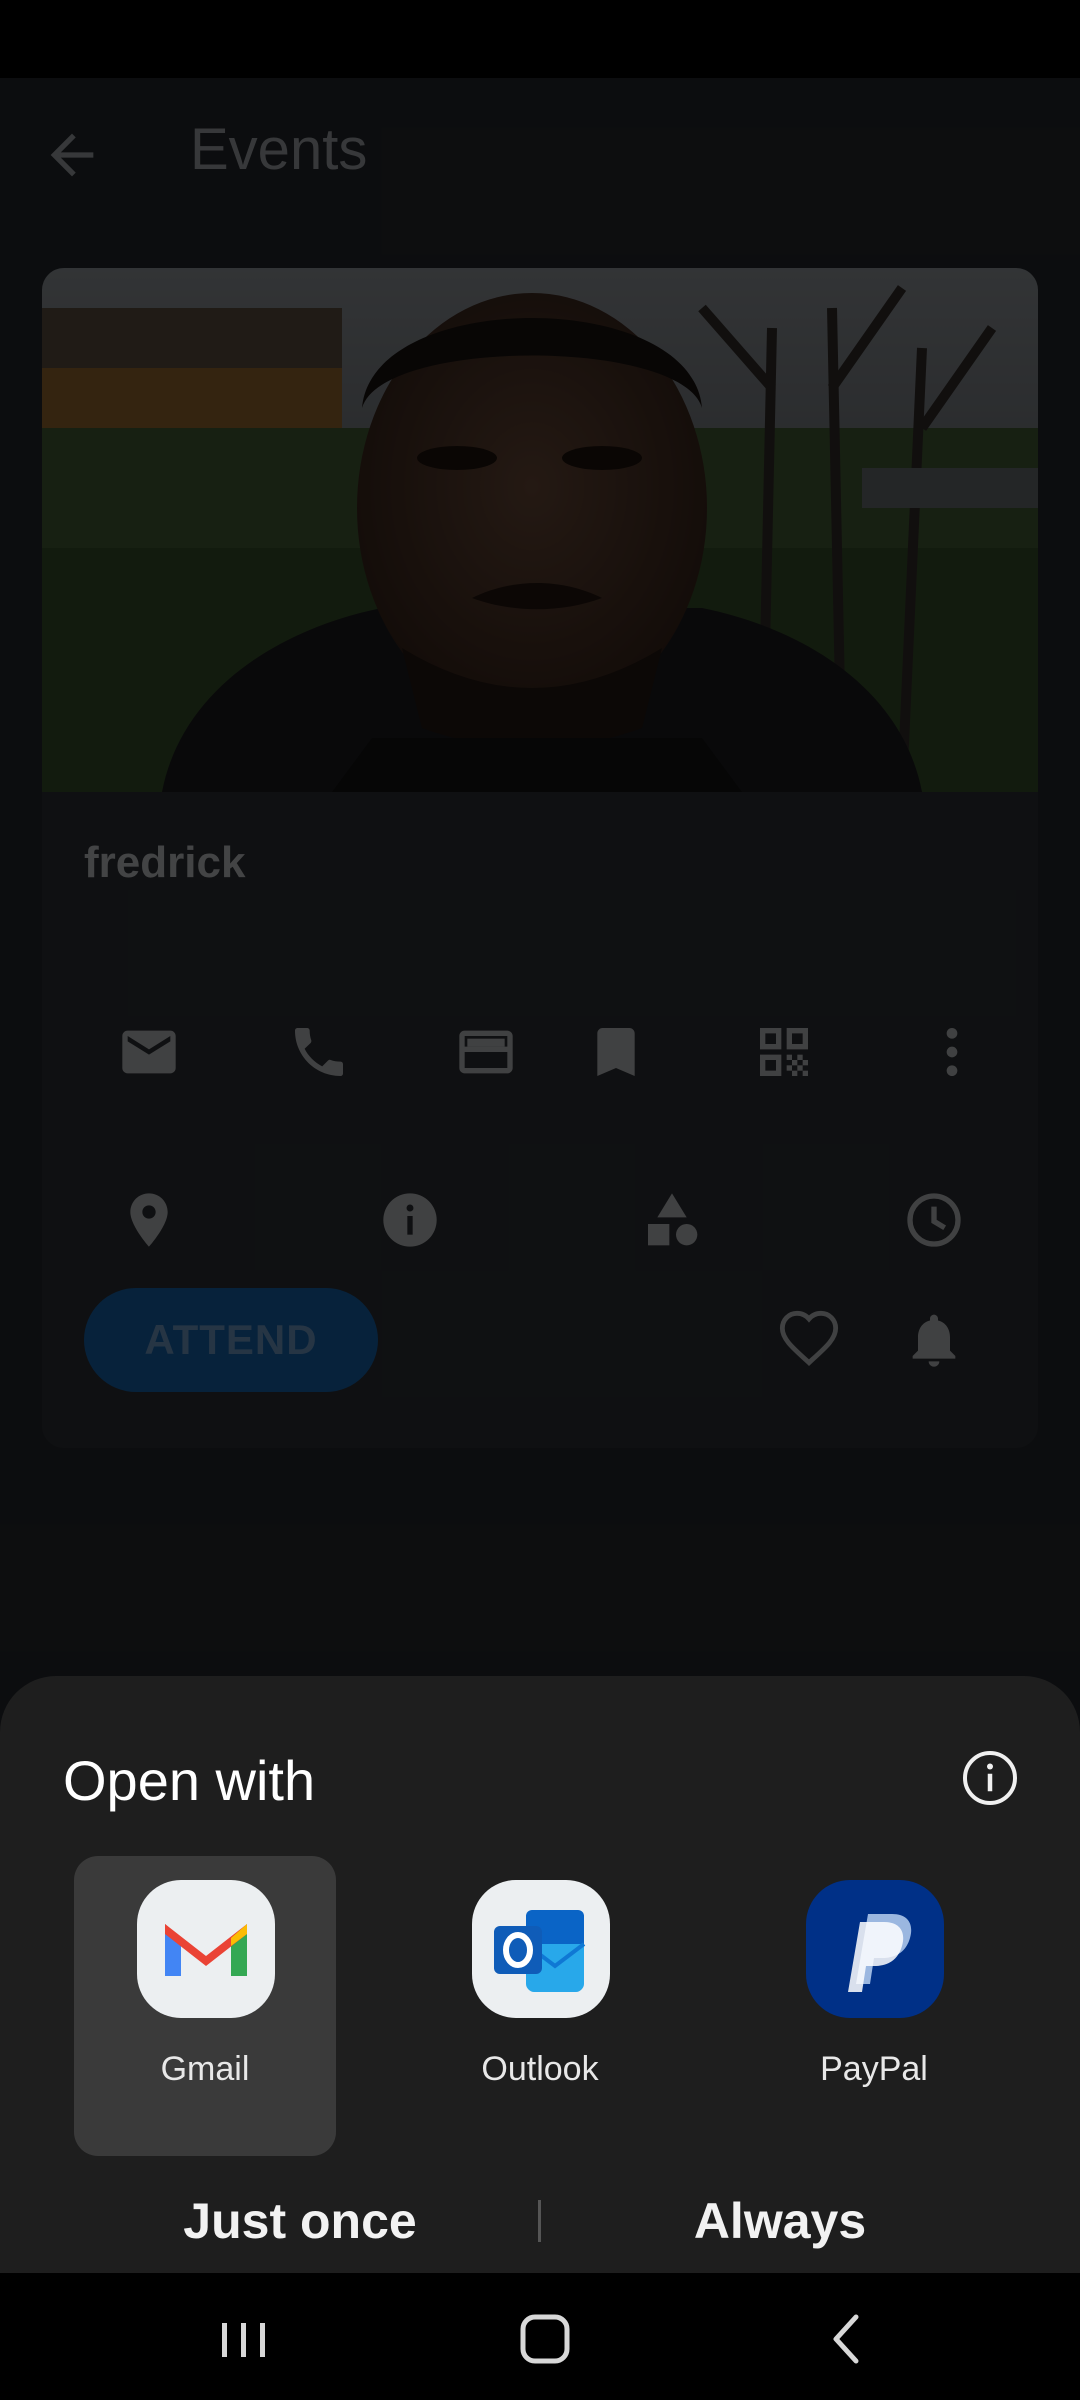 This screenshot has width=1080, height=2400. I want to click on more-vert-icon, so click(952, 1052).